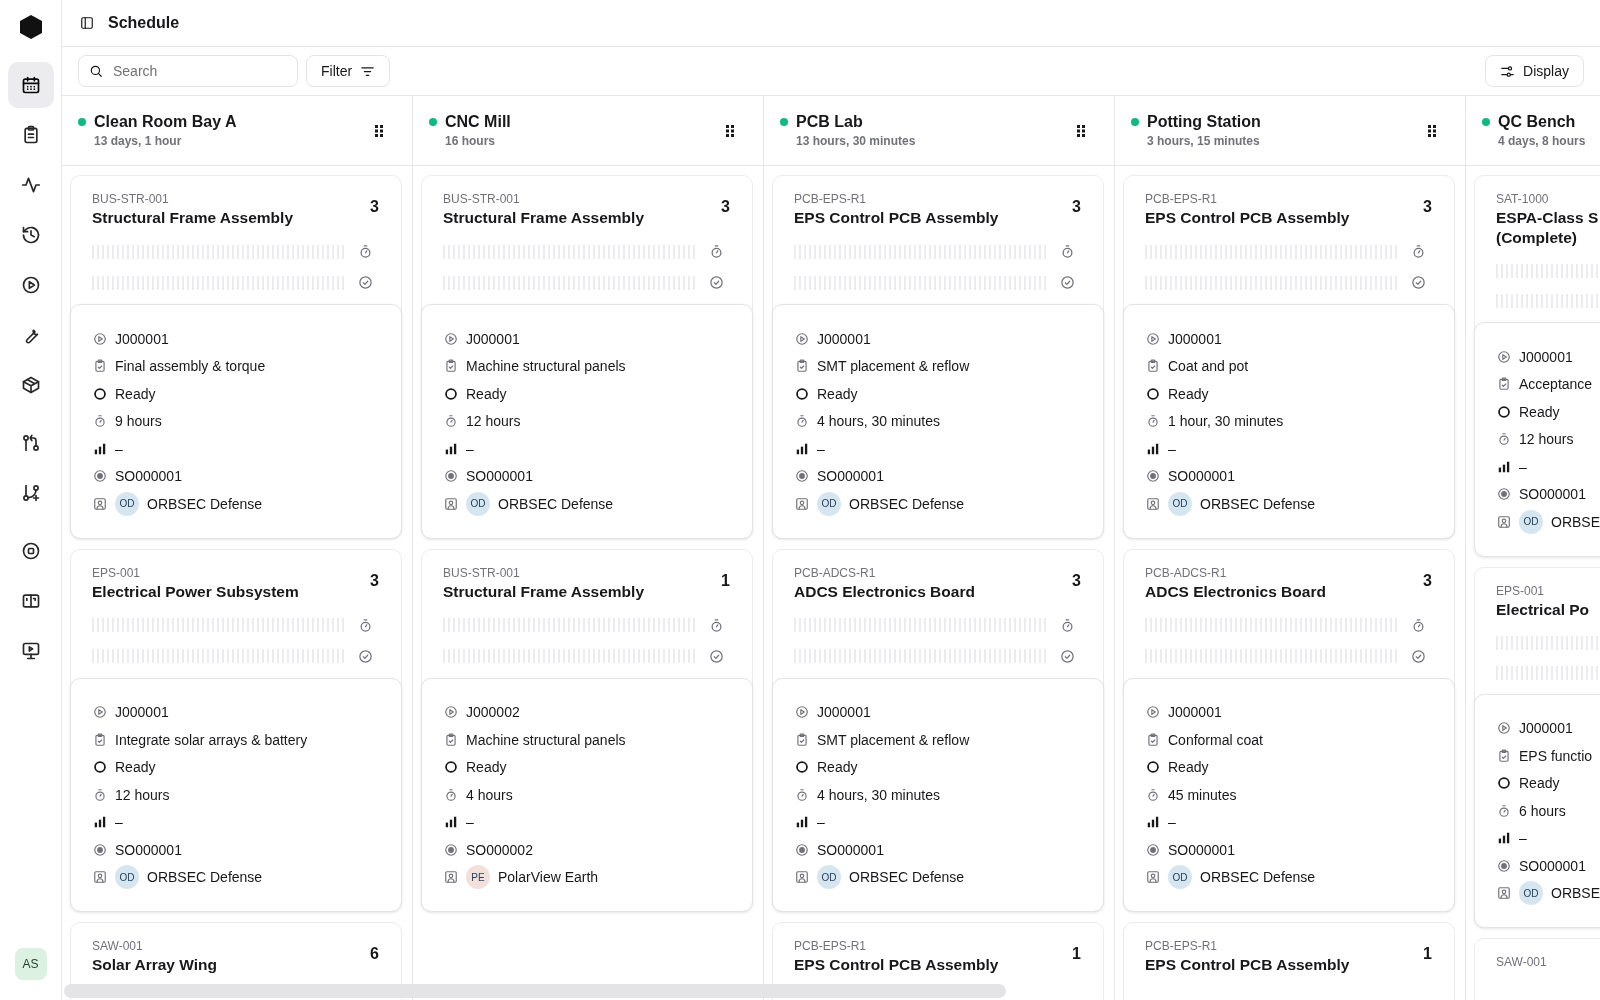 The height and width of the screenshot is (1000, 1600). I want to click on display-button: Display, so click(1534, 71).